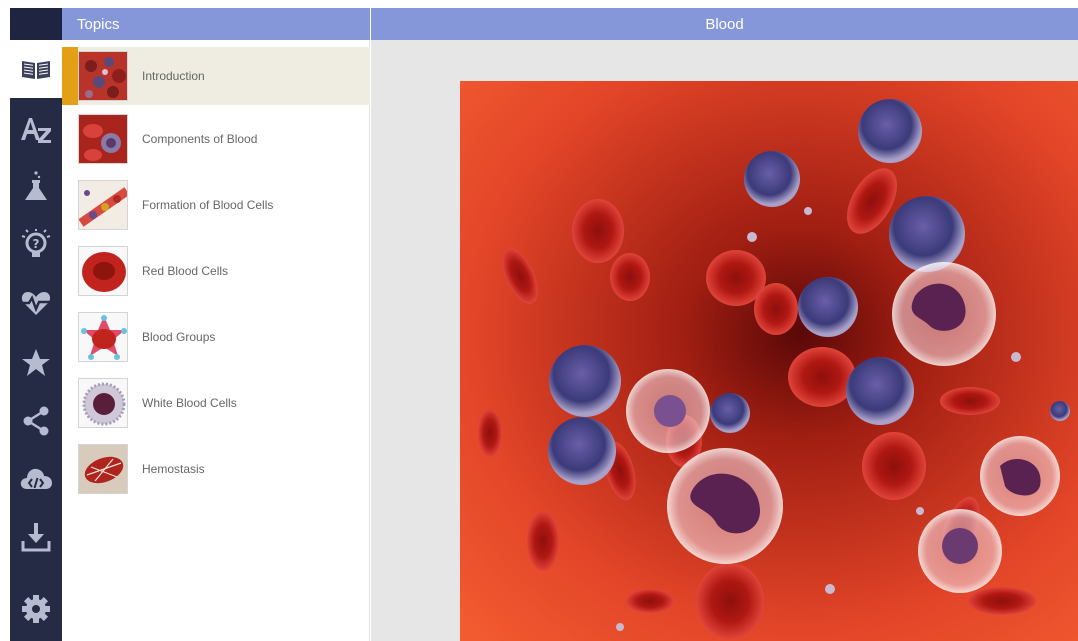  I want to click on glossary-nav-button, so click(36, 129).